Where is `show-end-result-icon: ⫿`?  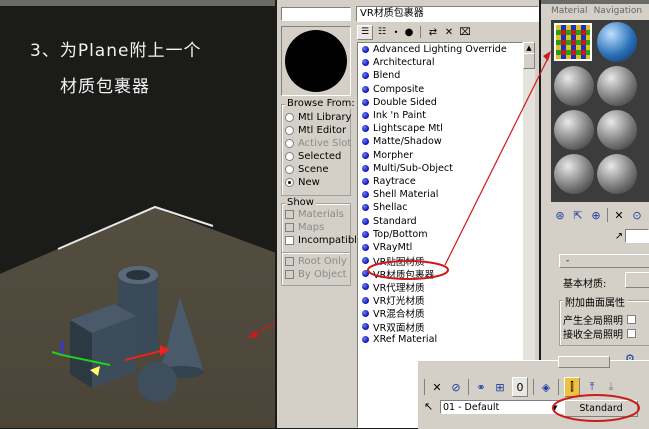
show-end-result-icon: ⫿ is located at coordinates (572, 387).